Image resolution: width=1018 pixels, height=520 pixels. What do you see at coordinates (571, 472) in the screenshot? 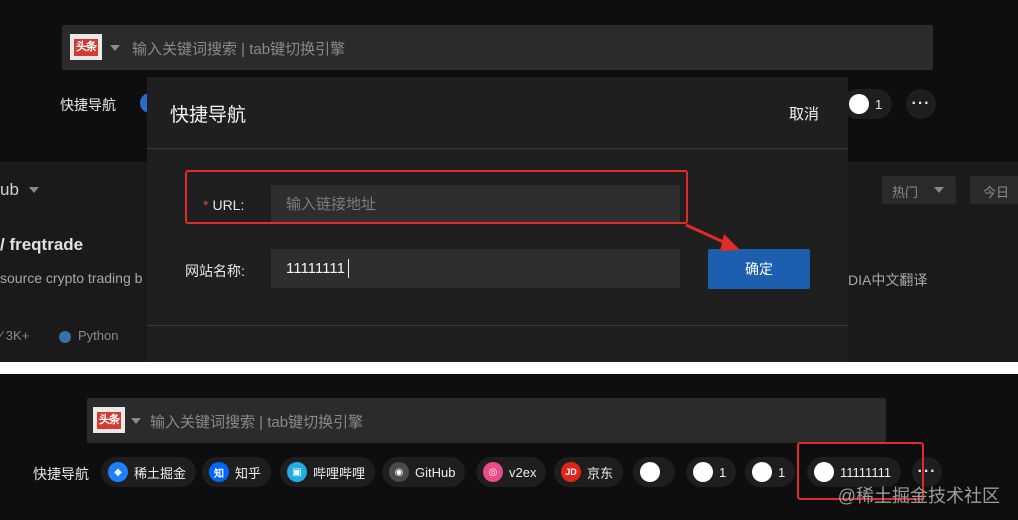
I see `jd-icon: JD` at bounding box center [571, 472].